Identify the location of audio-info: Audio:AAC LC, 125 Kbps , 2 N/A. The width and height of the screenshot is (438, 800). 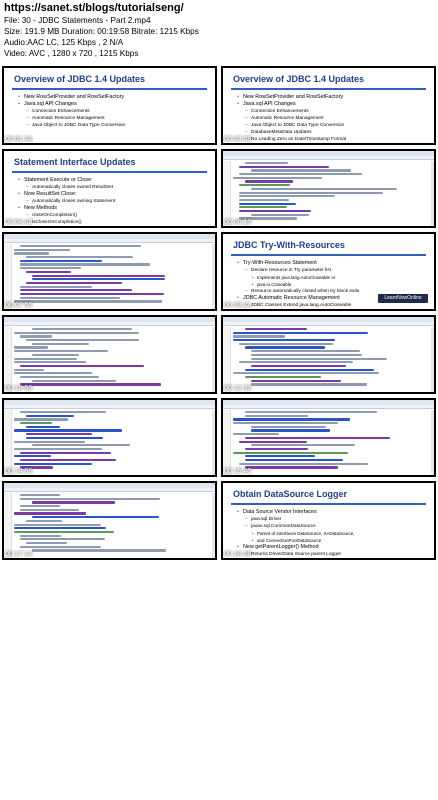
(64, 42).